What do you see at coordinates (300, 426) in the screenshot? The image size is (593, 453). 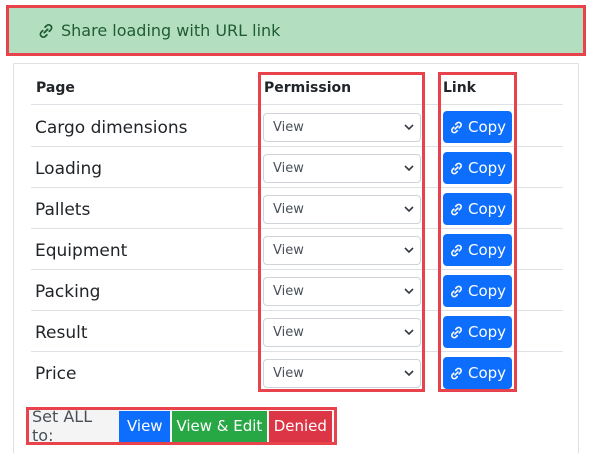 I see `set-all-denied-button: Denied` at bounding box center [300, 426].